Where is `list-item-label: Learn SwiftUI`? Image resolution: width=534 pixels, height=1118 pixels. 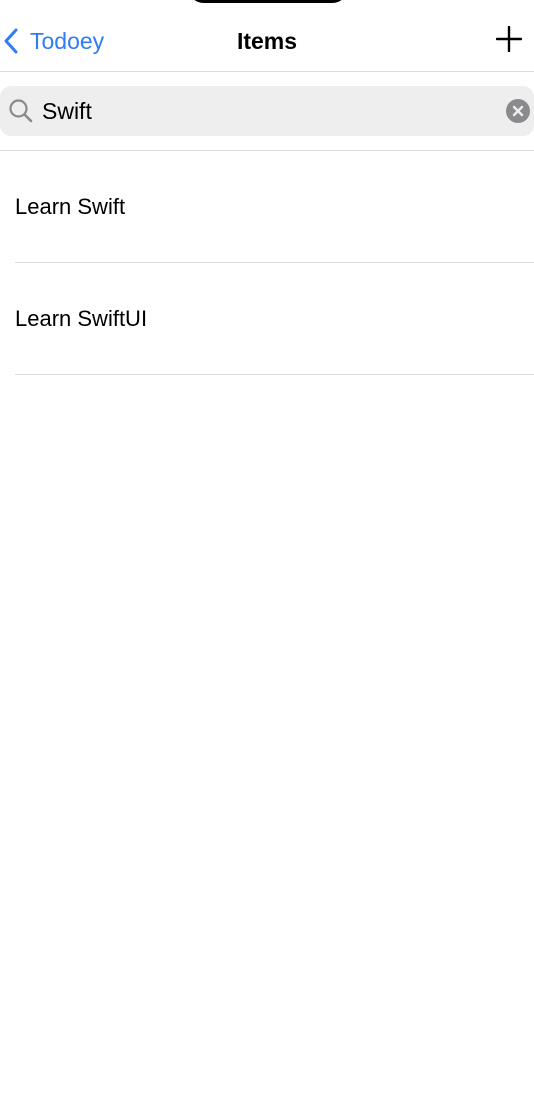
list-item-label: Learn SwiftUI is located at coordinates (81, 318).